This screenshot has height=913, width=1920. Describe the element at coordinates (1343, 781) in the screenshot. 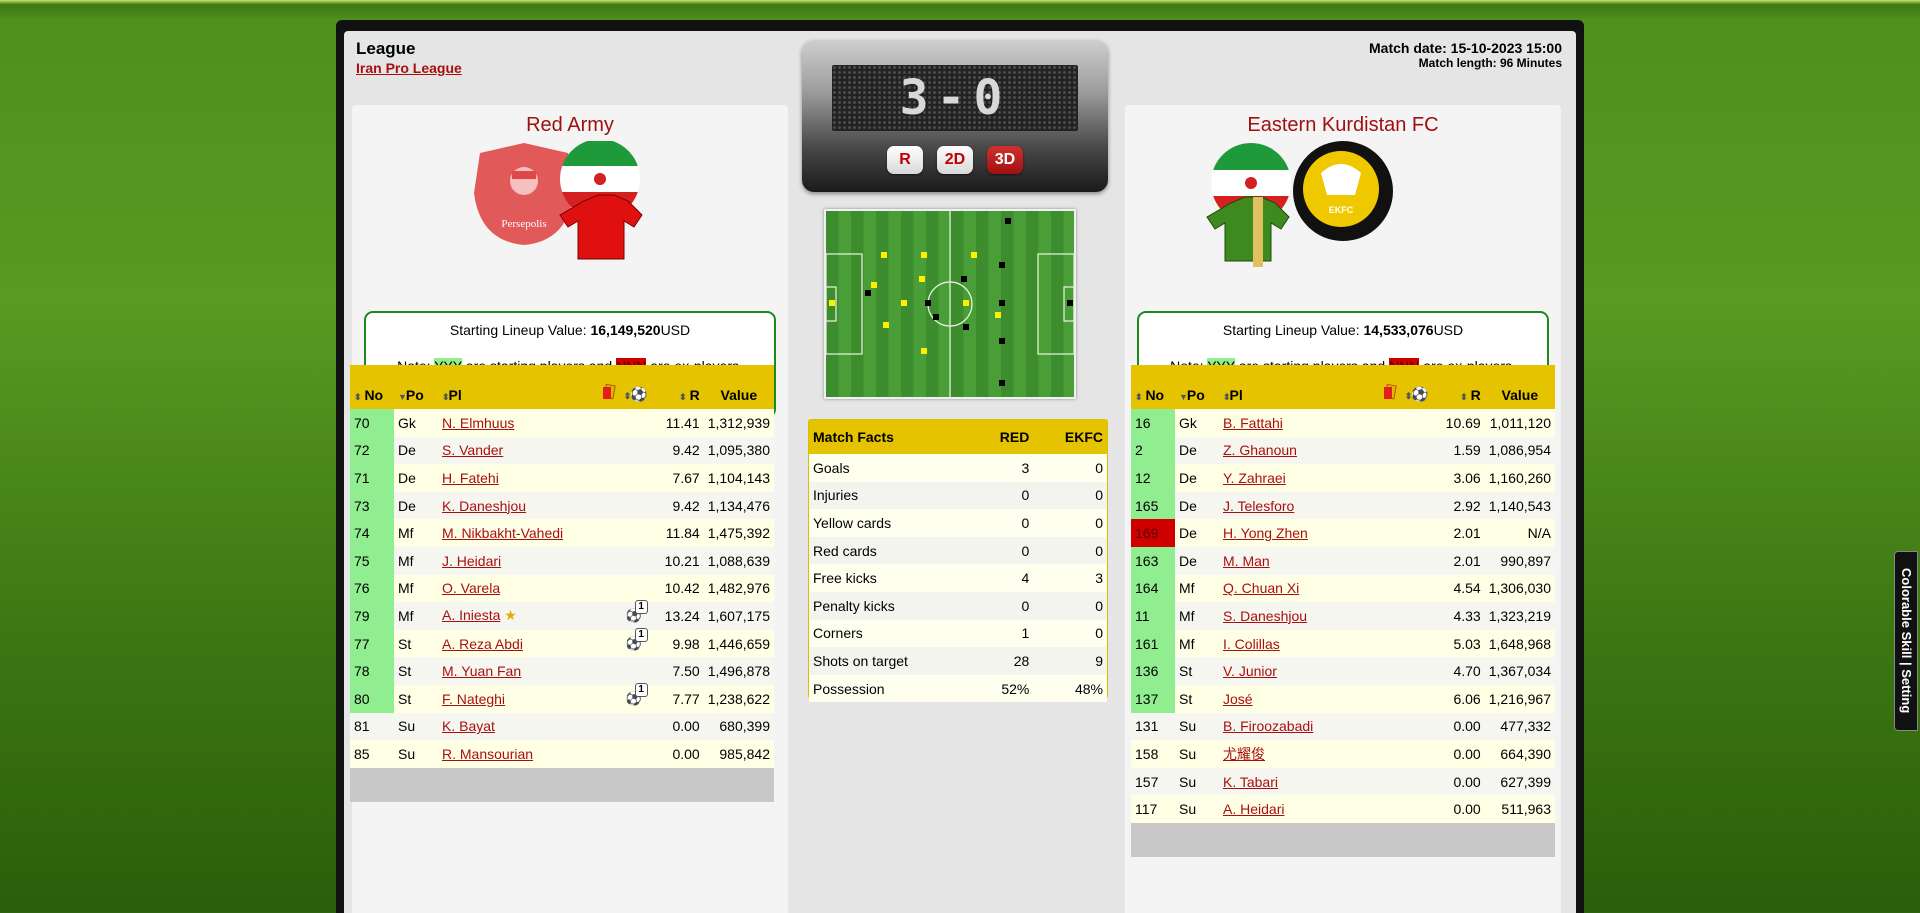

I see `table-row: 157 Su K. Tabari 0.00 627,399` at that location.